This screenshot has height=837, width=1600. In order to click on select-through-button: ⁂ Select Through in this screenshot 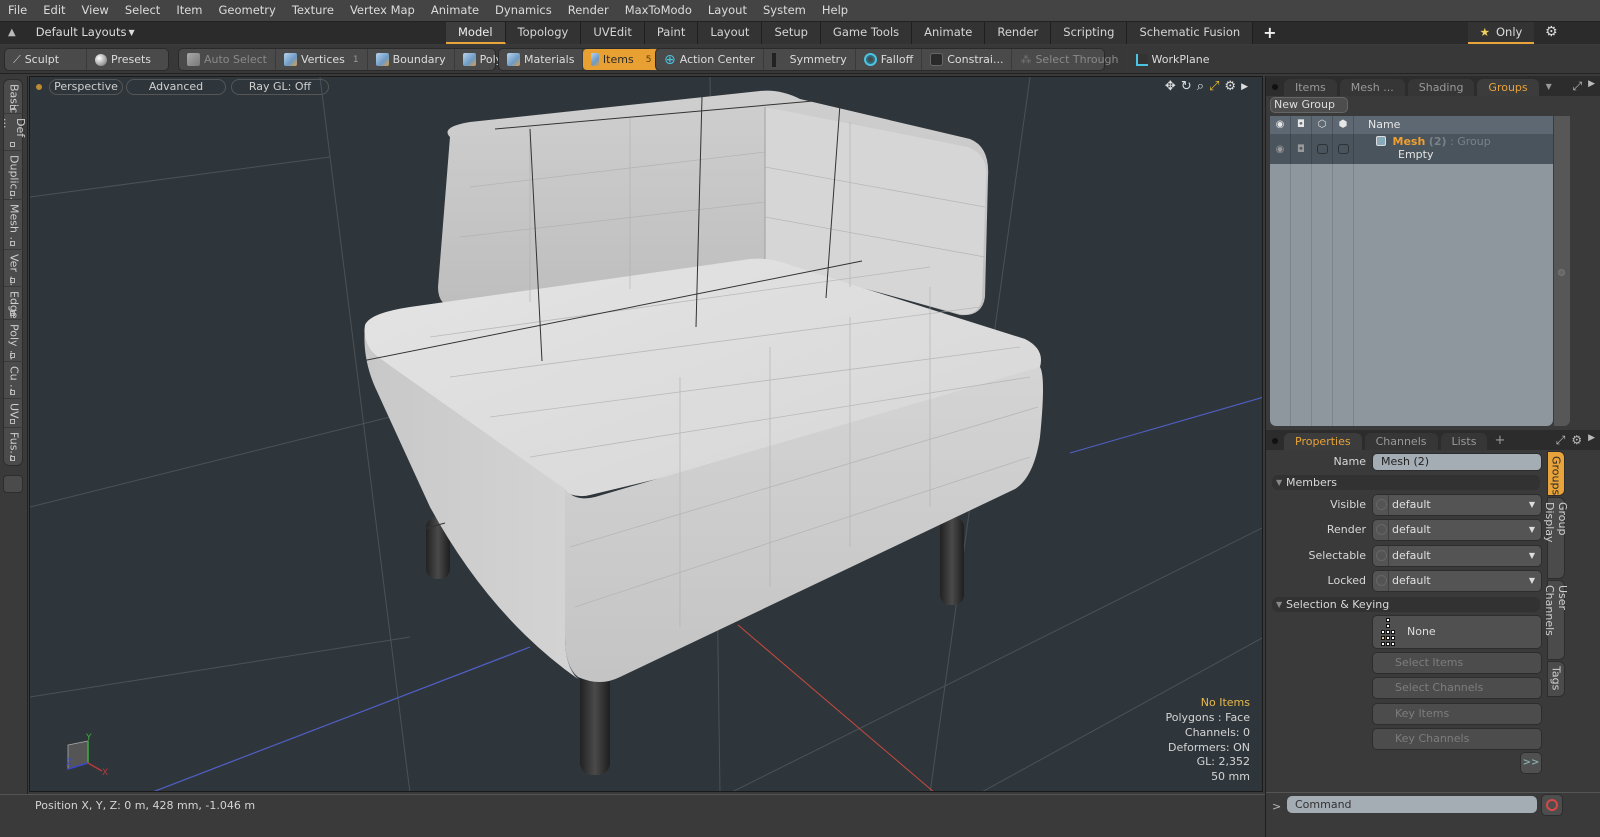, I will do `click(1070, 59)`.